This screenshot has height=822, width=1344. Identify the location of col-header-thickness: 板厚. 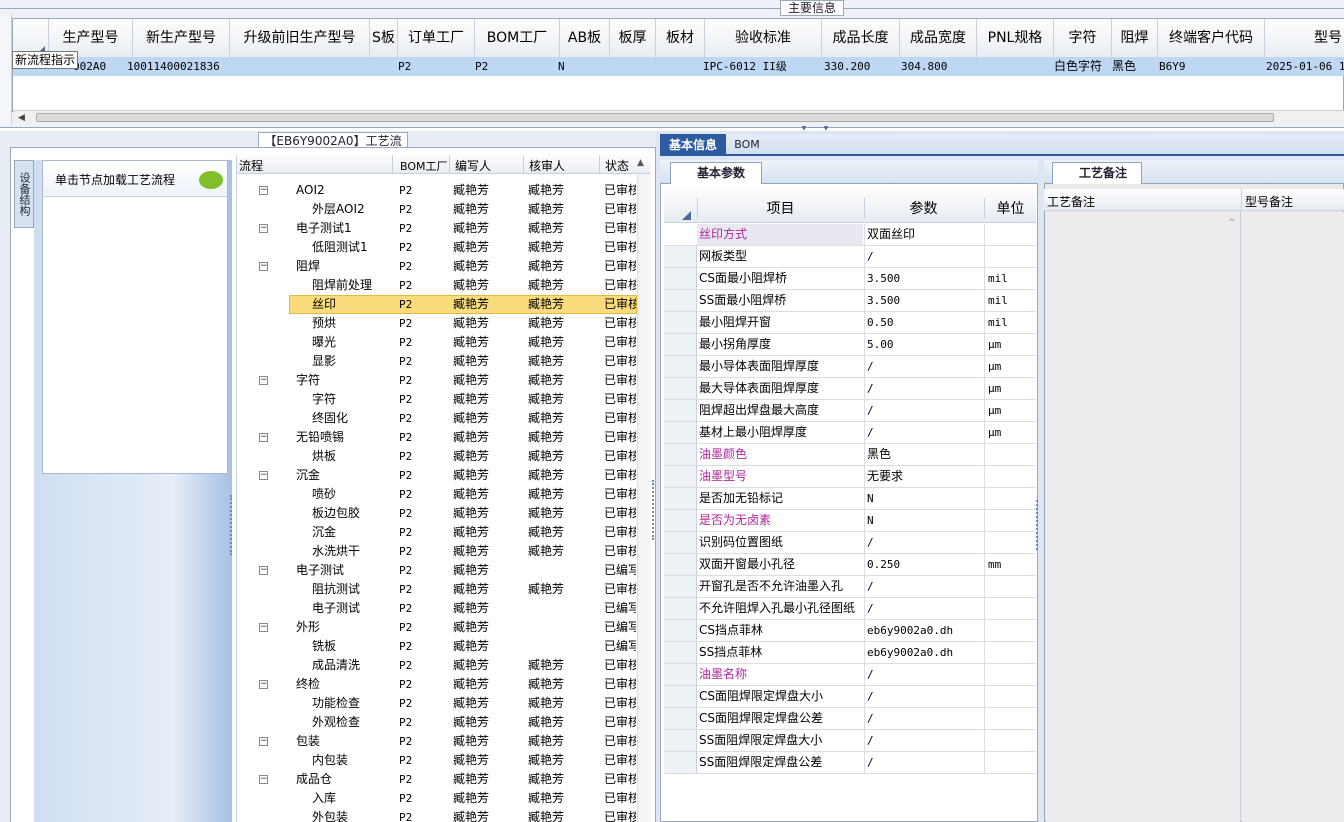
(633, 38).